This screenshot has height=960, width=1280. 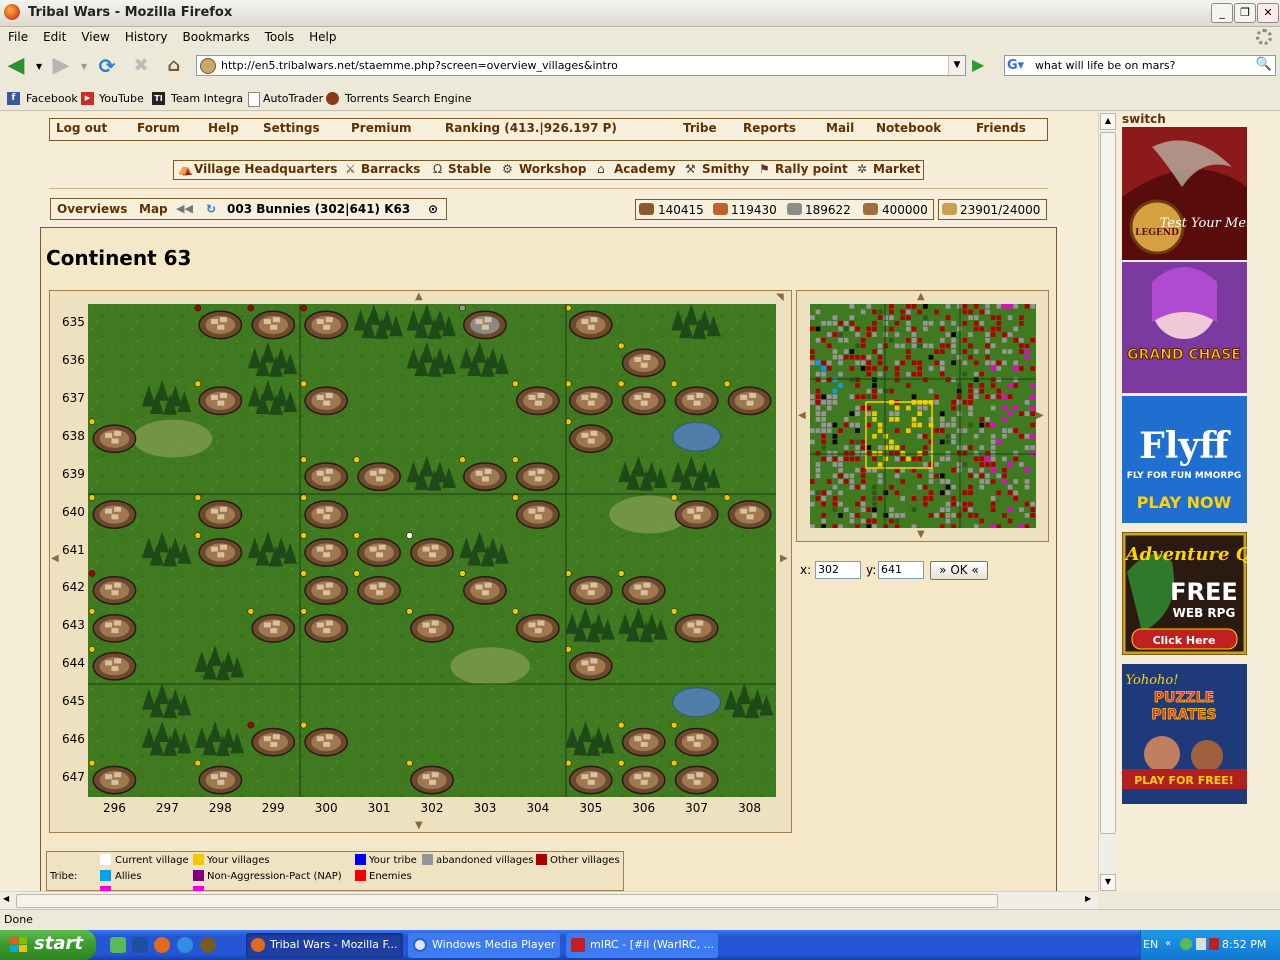 What do you see at coordinates (265, 169) in the screenshot?
I see `building-headquarters: Village Headquarters` at bounding box center [265, 169].